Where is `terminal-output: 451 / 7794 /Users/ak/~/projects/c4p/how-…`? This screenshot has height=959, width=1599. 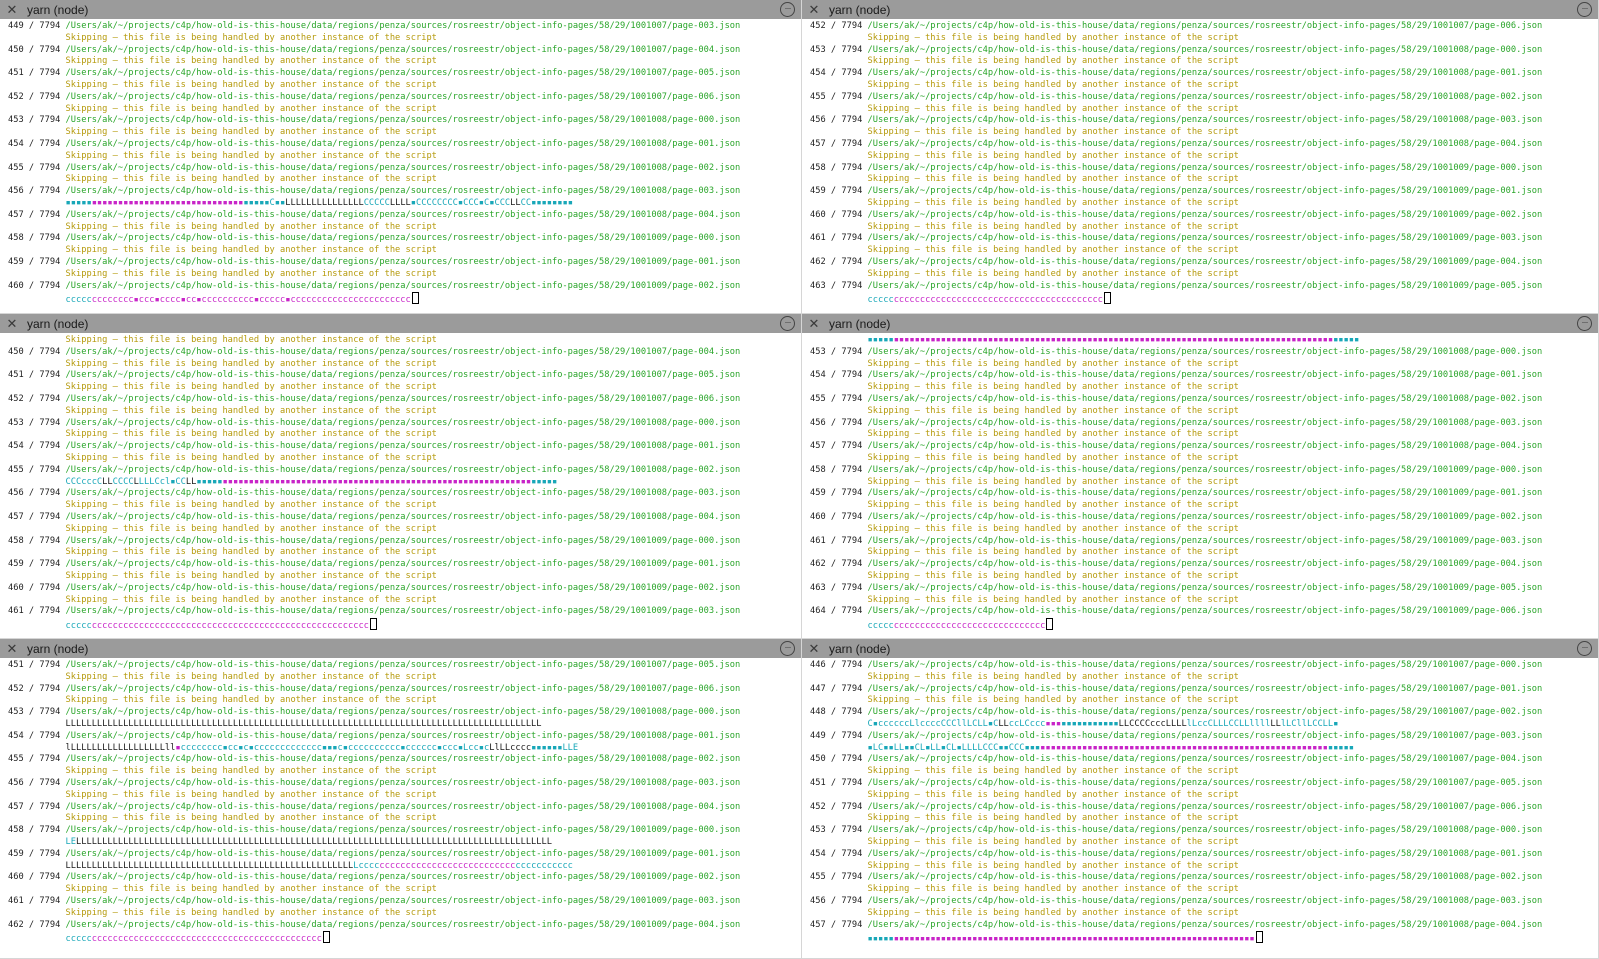
terminal-output: 451 / 7794 /Users/ak/~/projects/c4p/how-… is located at coordinates (400, 801).